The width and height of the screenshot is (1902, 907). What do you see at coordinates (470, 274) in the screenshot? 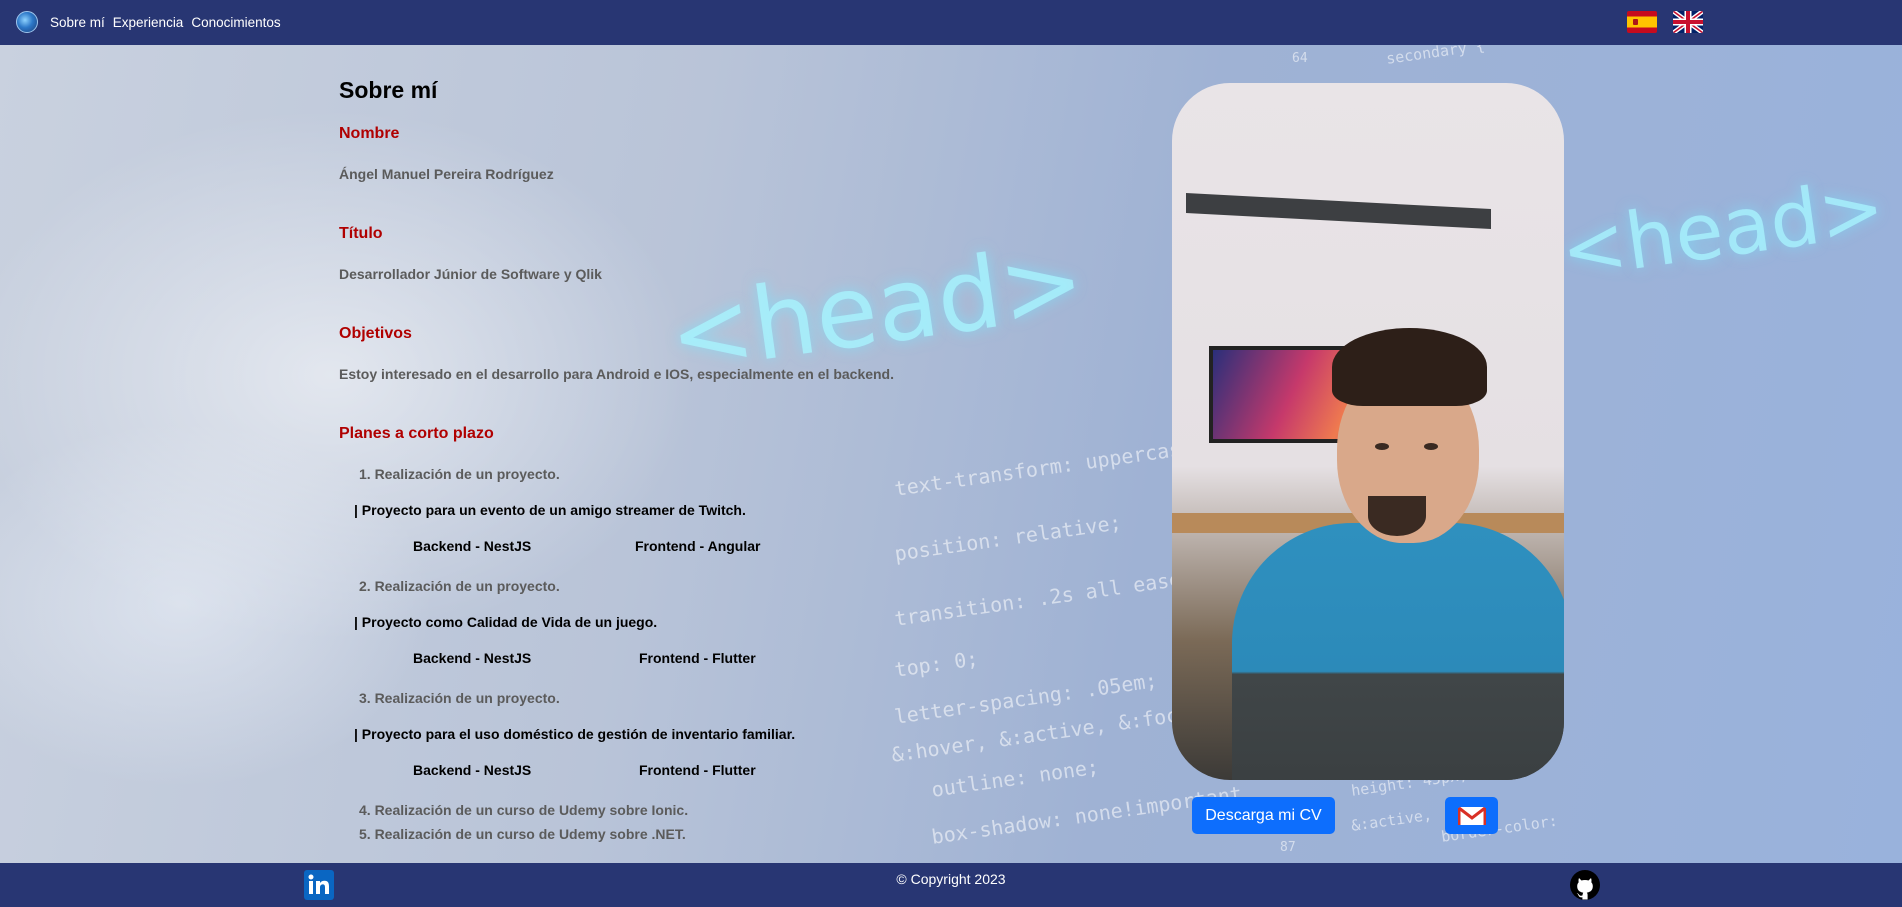
I see `job-title-value: Desarrollador Júnior de Software y Qlik` at bounding box center [470, 274].